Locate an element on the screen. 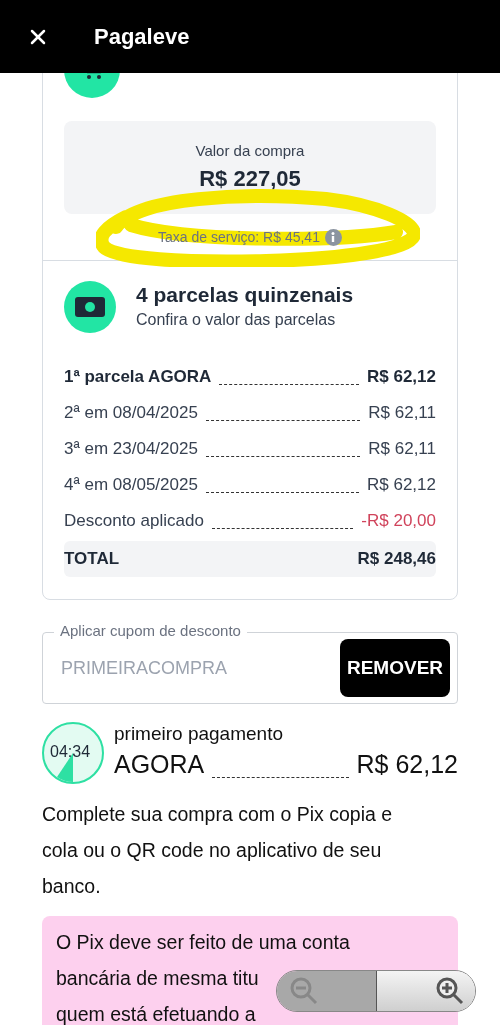  installment-label: 4ª em 08/05/2025 is located at coordinates (131, 484).